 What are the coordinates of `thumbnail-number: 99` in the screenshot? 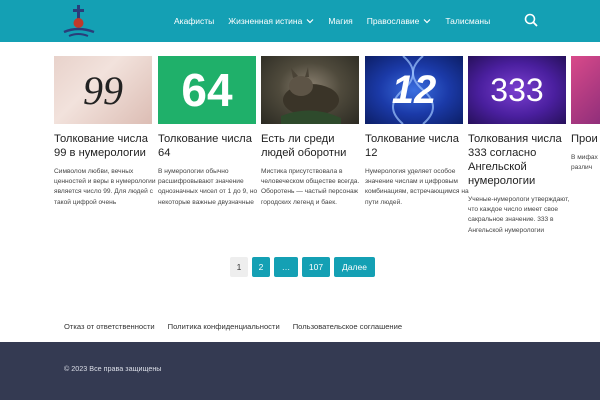 It's located at (103, 90).